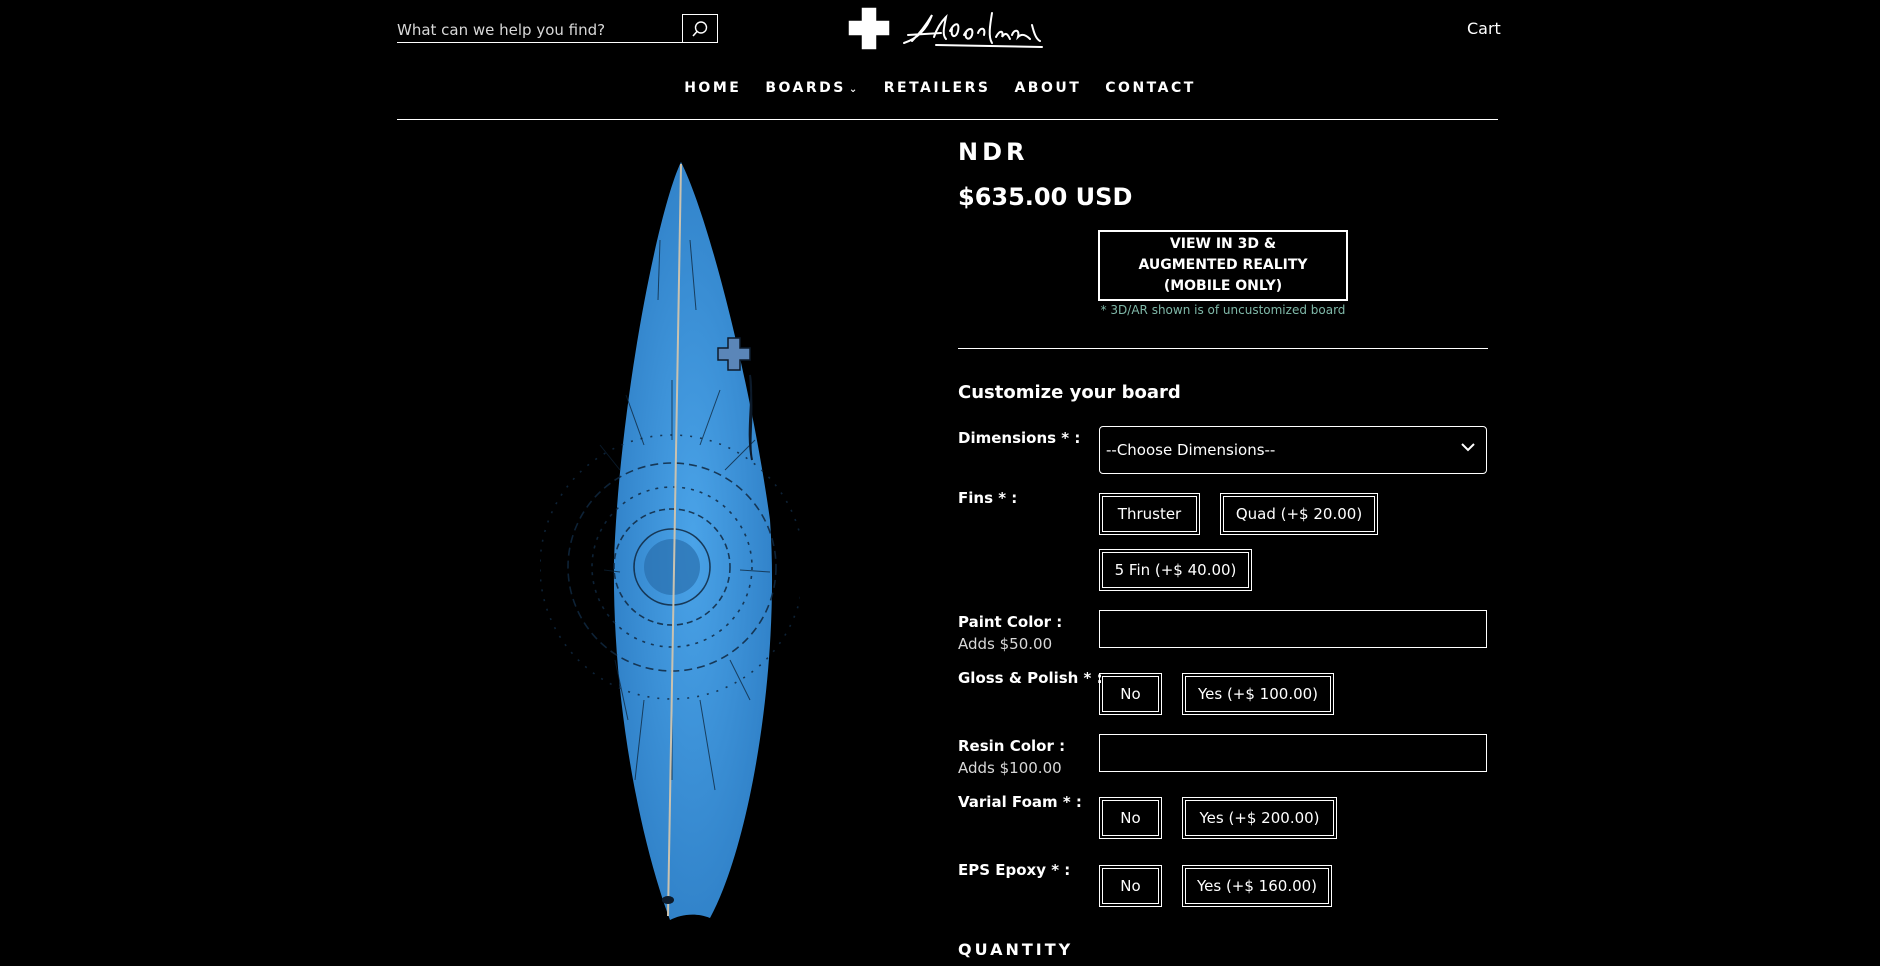 The height and width of the screenshot is (966, 1880). Describe the element at coordinates (1468, 447) in the screenshot. I see `chevron-down-icon` at that location.